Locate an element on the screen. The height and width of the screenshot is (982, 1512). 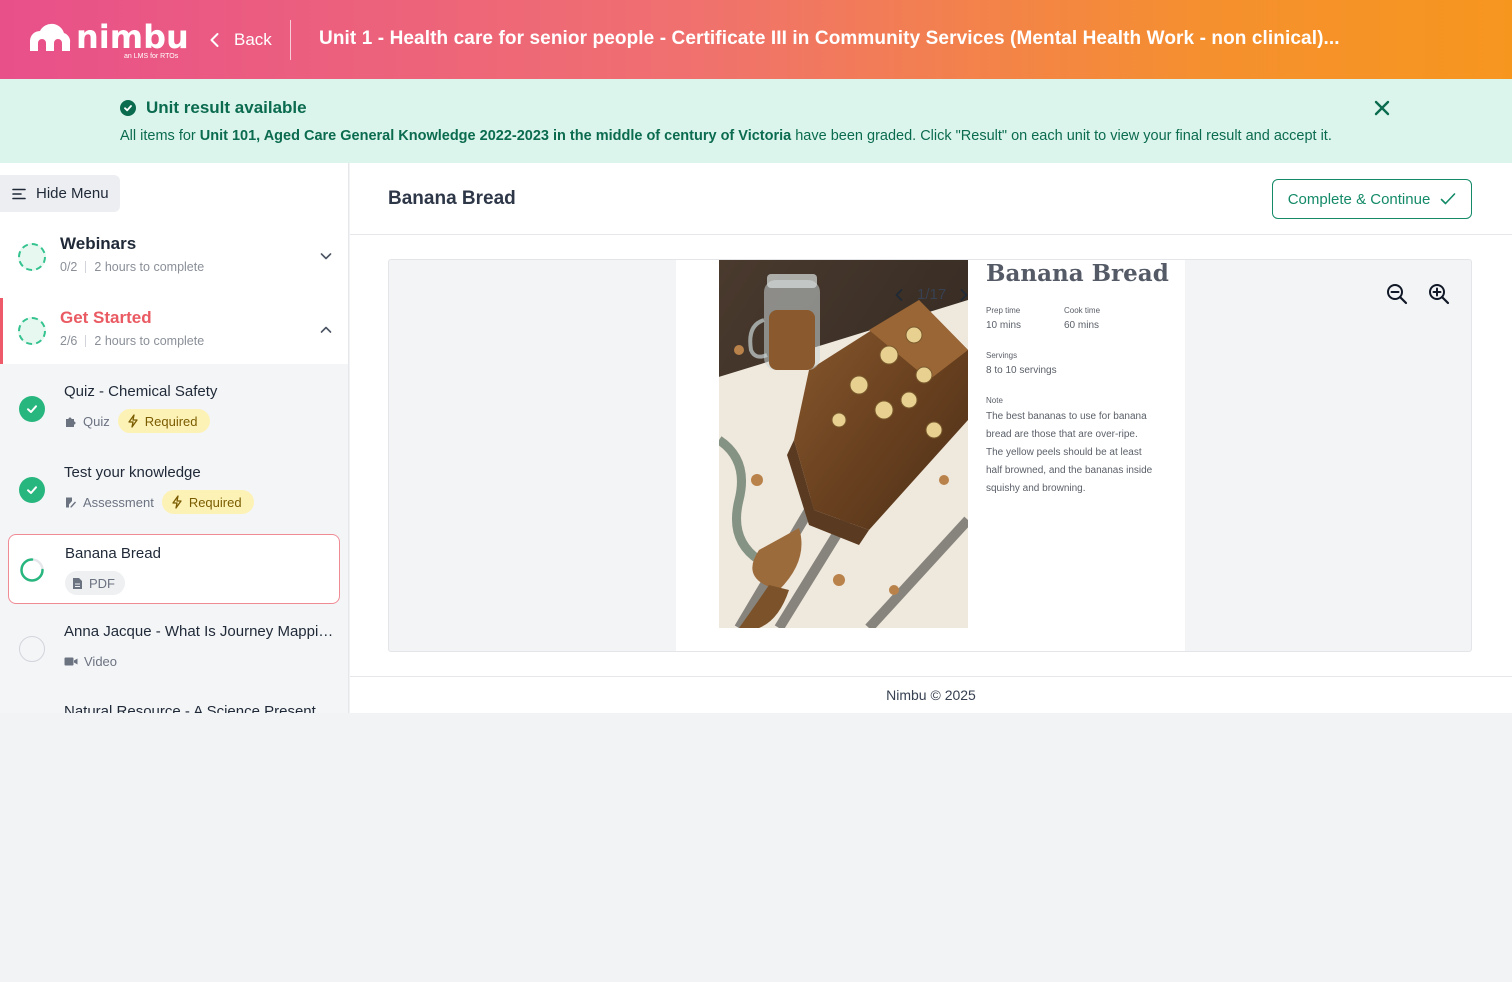
item-type-label: PDF is located at coordinates (102, 583).